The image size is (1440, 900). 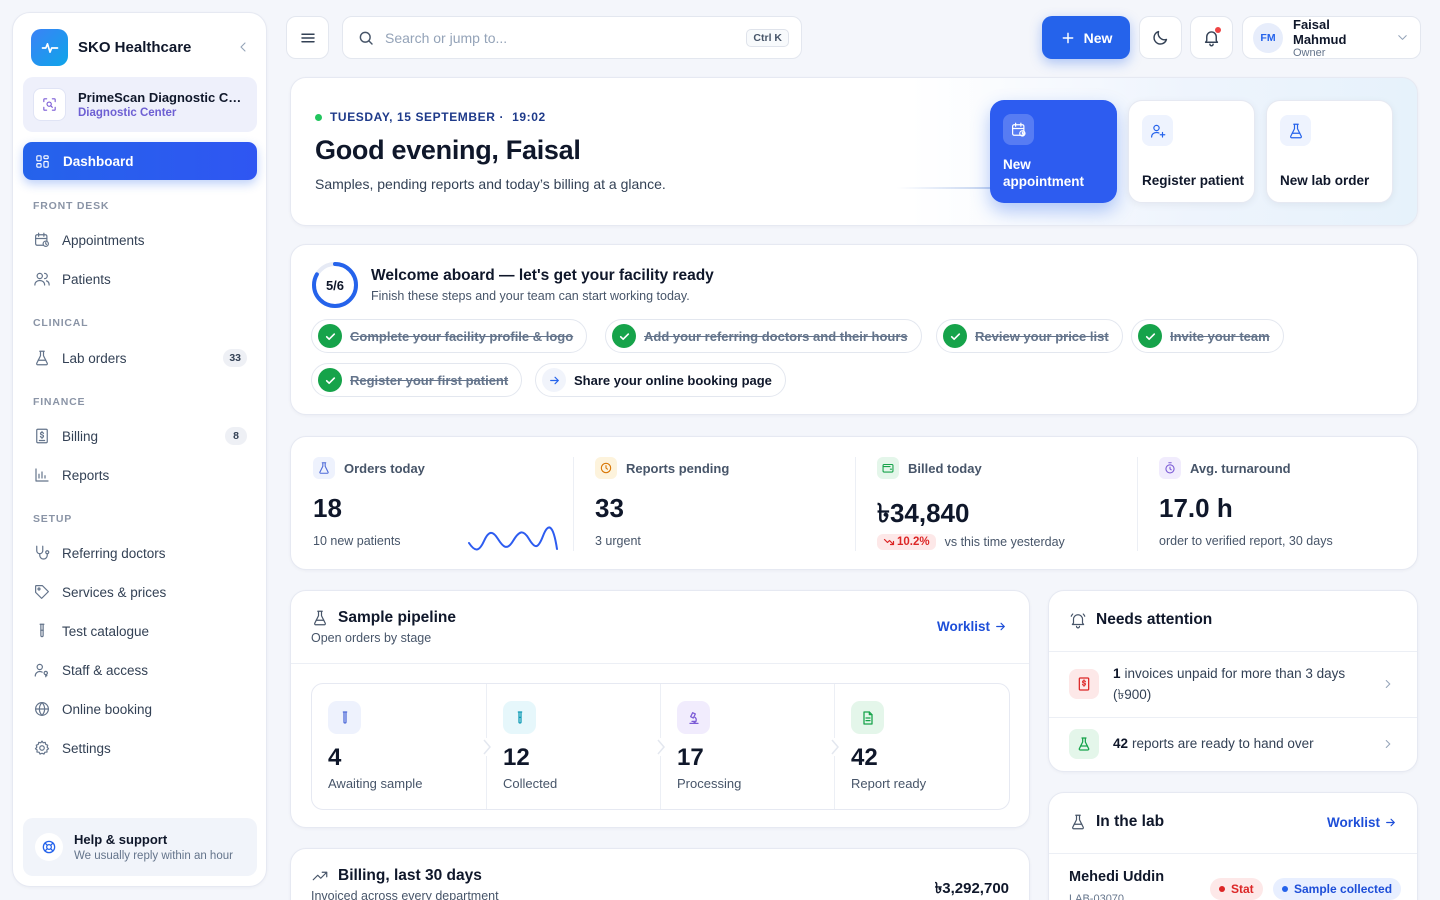 What do you see at coordinates (141, 47) in the screenshot?
I see `brand: SKO Healthcare` at bounding box center [141, 47].